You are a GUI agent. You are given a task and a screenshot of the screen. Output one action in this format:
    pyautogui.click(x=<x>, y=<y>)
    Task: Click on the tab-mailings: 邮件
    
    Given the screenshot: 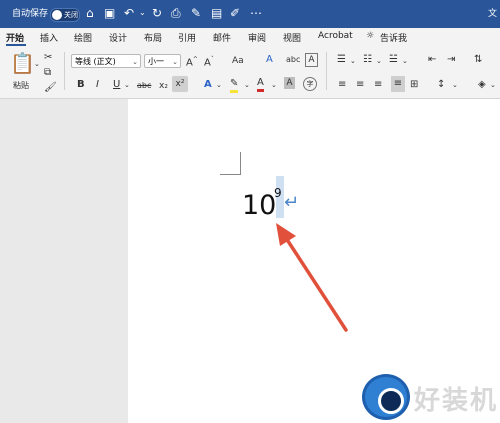 What is the action you would take?
    pyautogui.click(x=222, y=37)
    